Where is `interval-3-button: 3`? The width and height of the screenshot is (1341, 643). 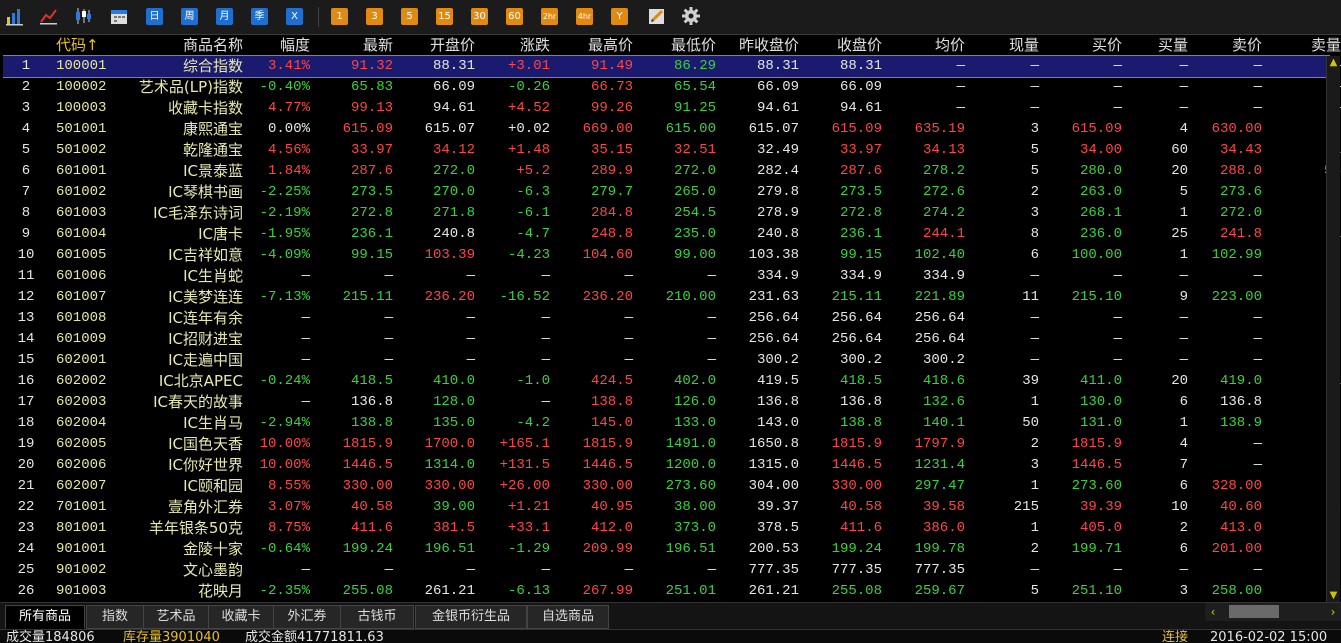 interval-3-button: 3 is located at coordinates (374, 16).